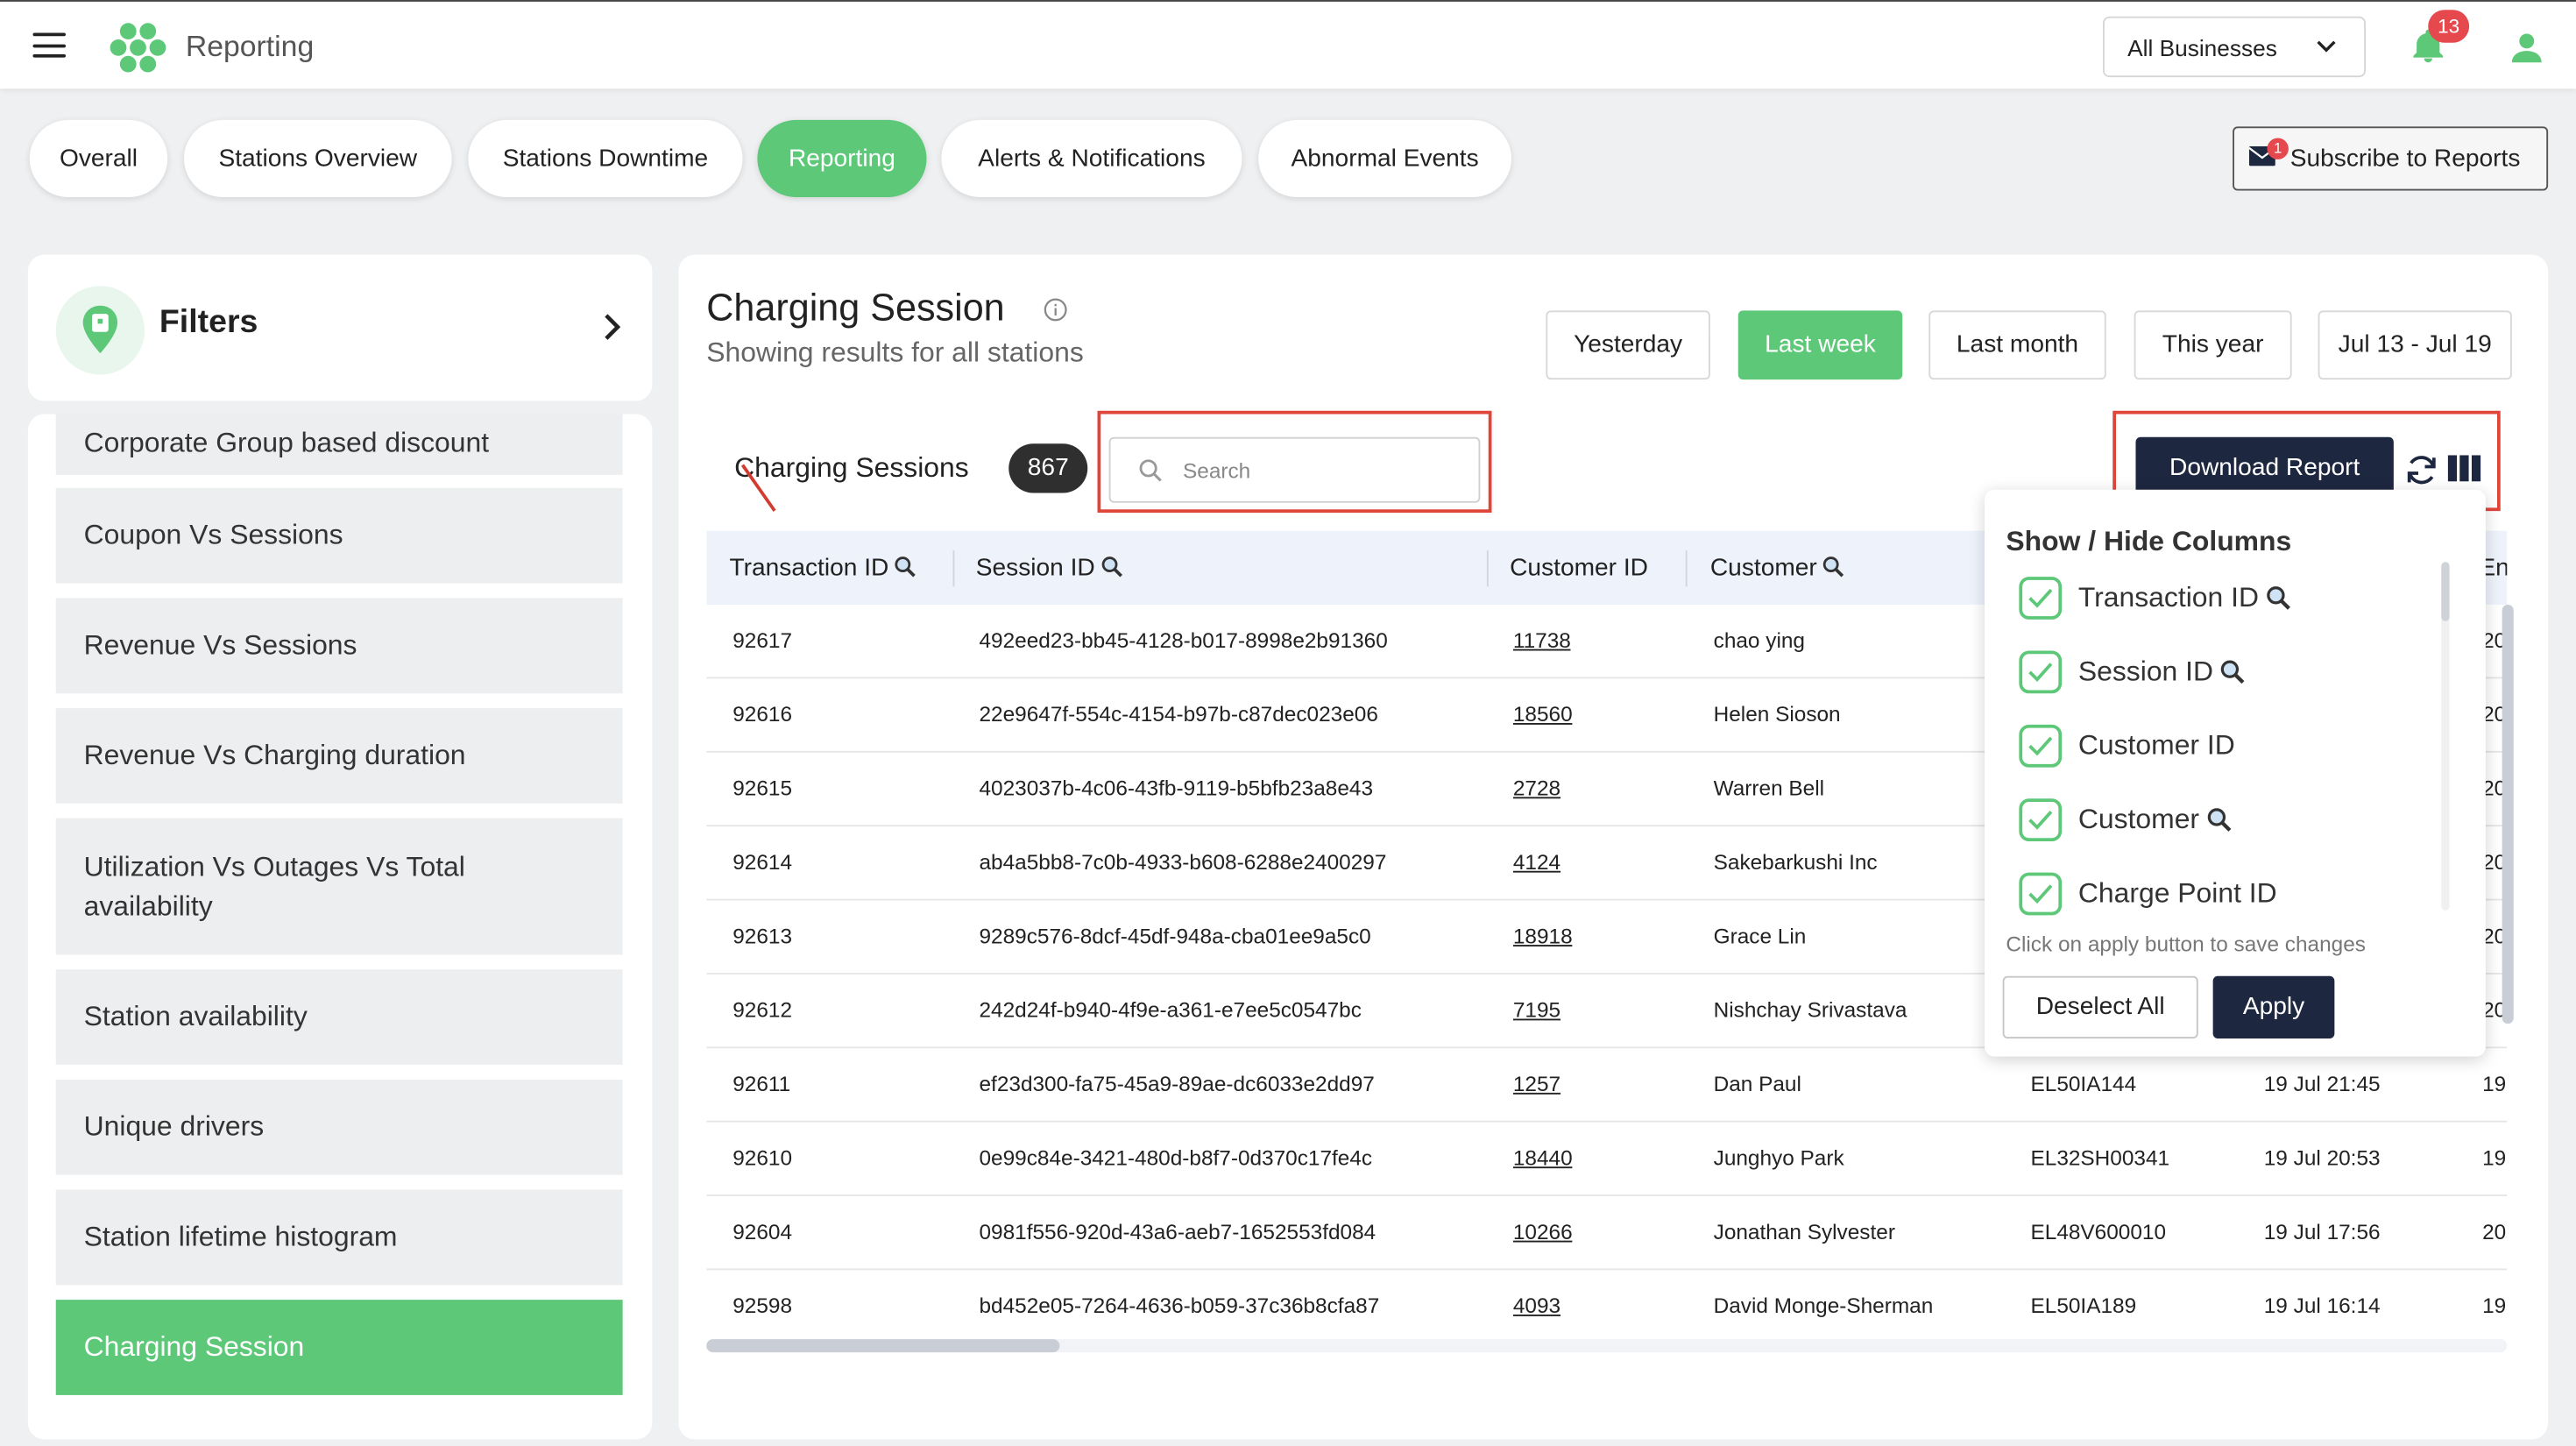 The height and width of the screenshot is (1446, 2576). What do you see at coordinates (612, 327) in the screenshot?
I see `chevron-right-icon` at bounding box center [612, 327].